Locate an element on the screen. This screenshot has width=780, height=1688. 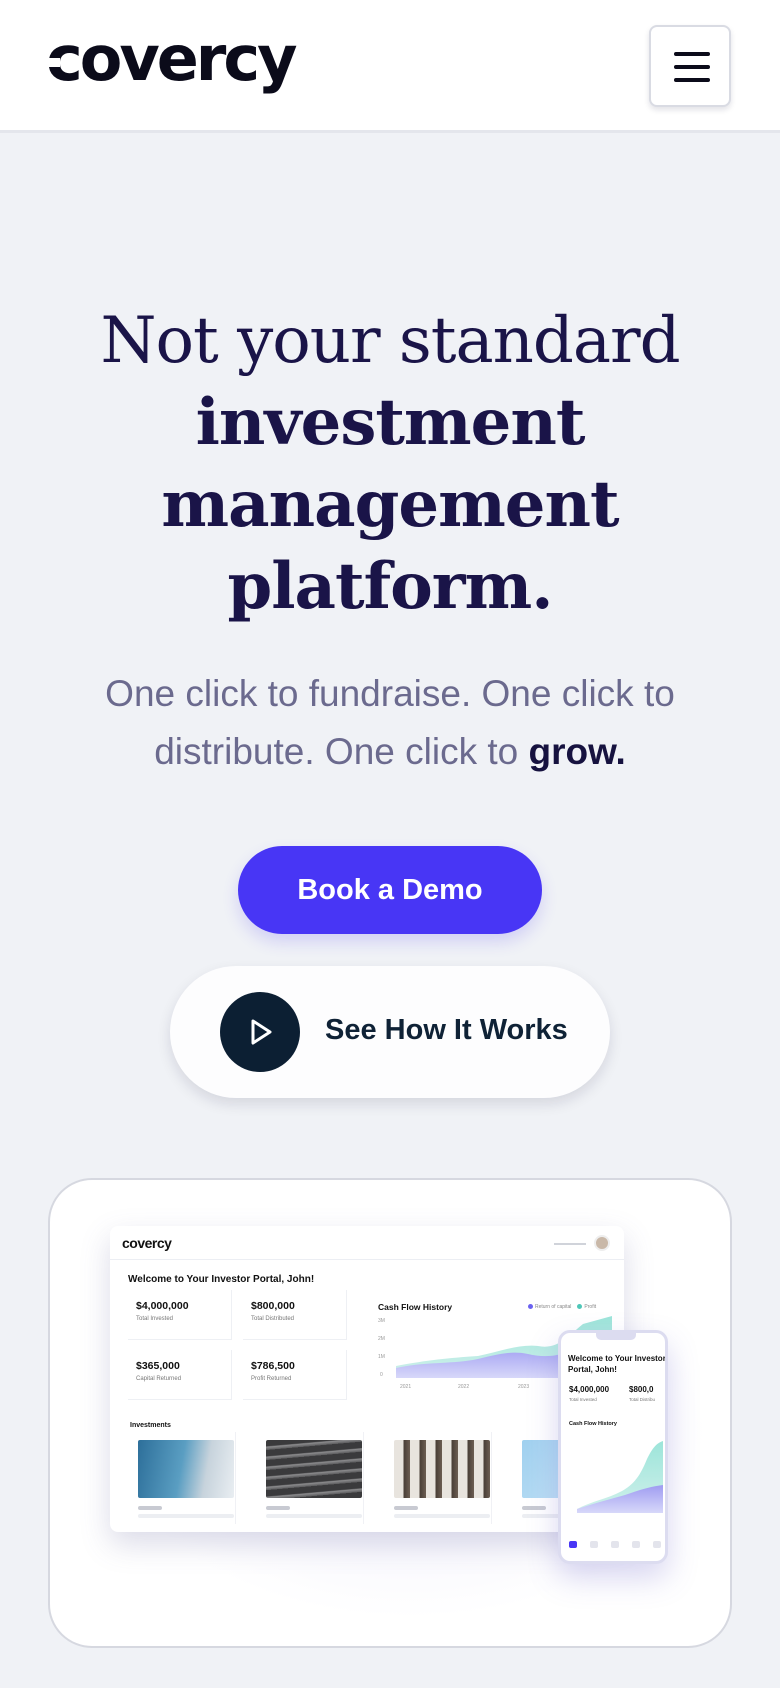
dashboard-search-line is located at coordinates (570, 1244).